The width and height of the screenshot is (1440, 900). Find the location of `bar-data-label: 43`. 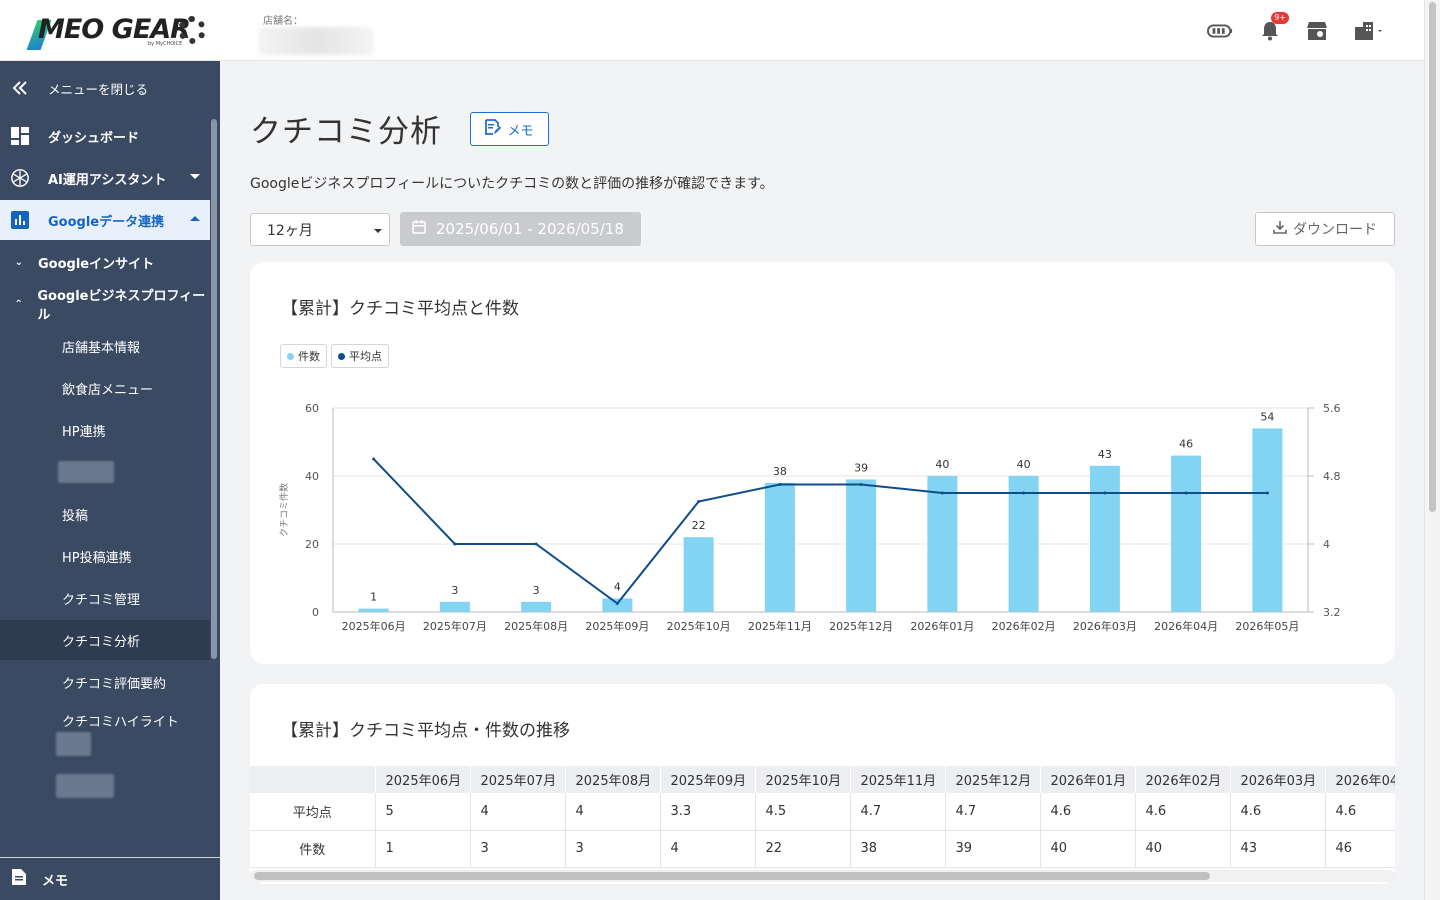

bar-data-label: 43 is located at coordinates (1105, 454).